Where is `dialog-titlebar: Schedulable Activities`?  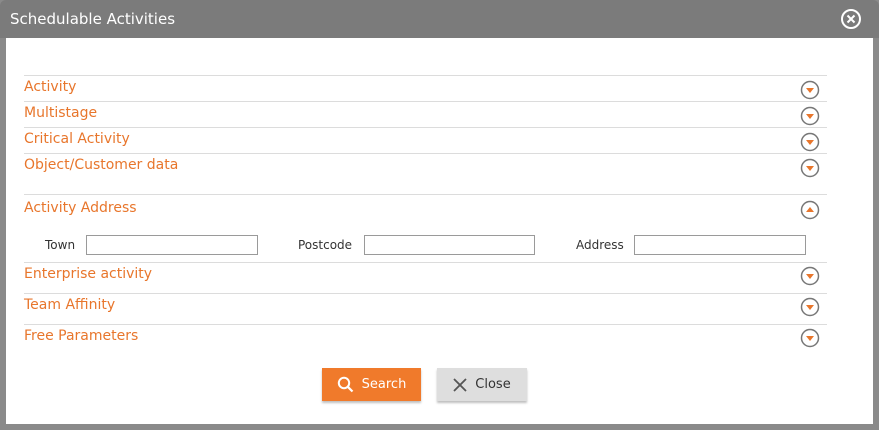
dialog-titlebar: Schedulable Activities is located at coordinates (439, 19).